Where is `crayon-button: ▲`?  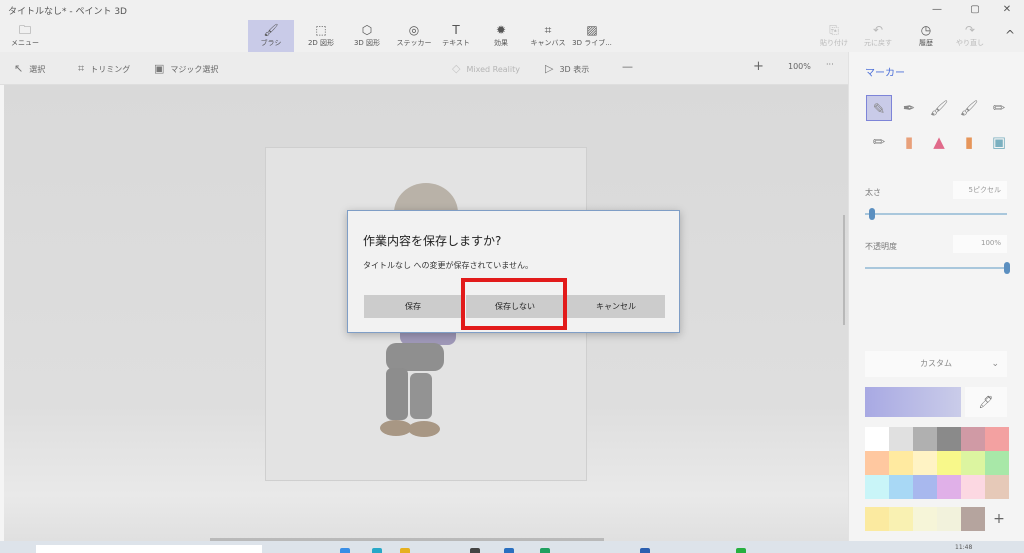
crayon-button: ▲ is located at coordinates (939, 142).